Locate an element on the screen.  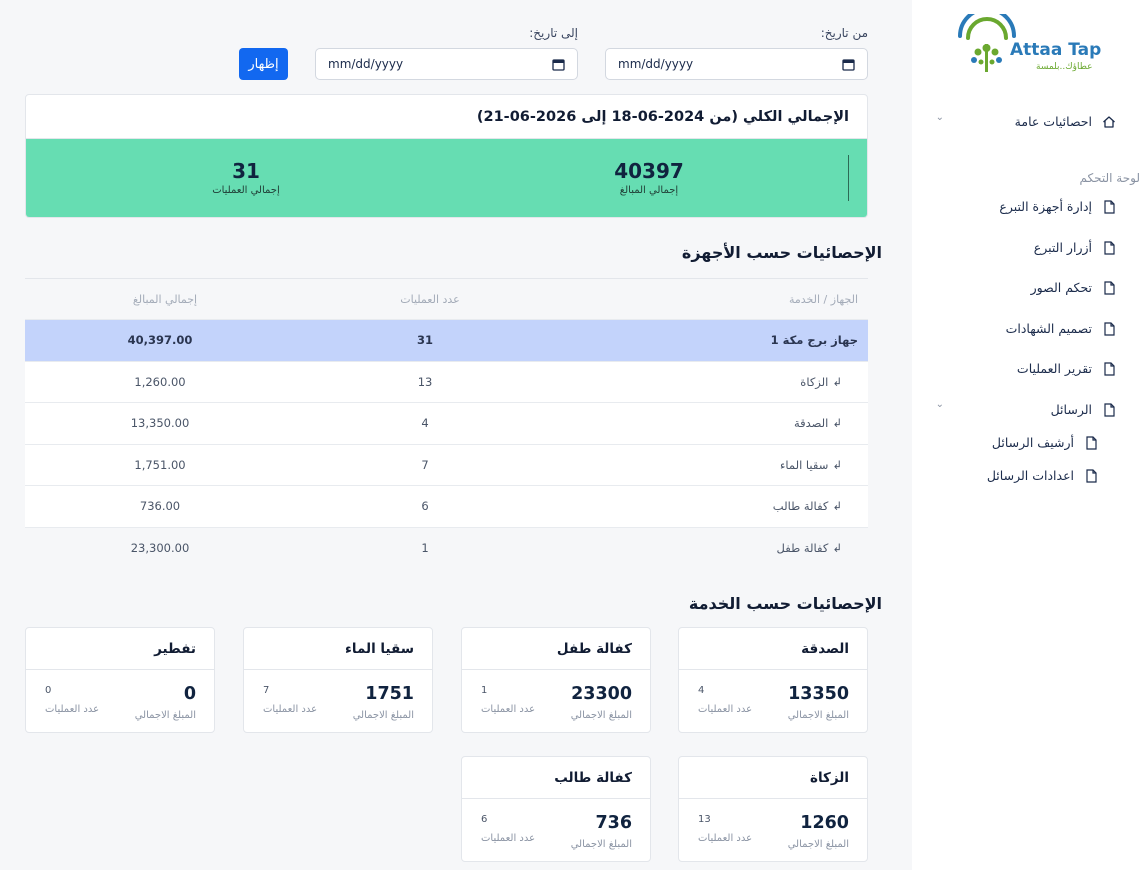
row-service-cell: ↲ كفالة طفل is located at coordinates (809, 549).